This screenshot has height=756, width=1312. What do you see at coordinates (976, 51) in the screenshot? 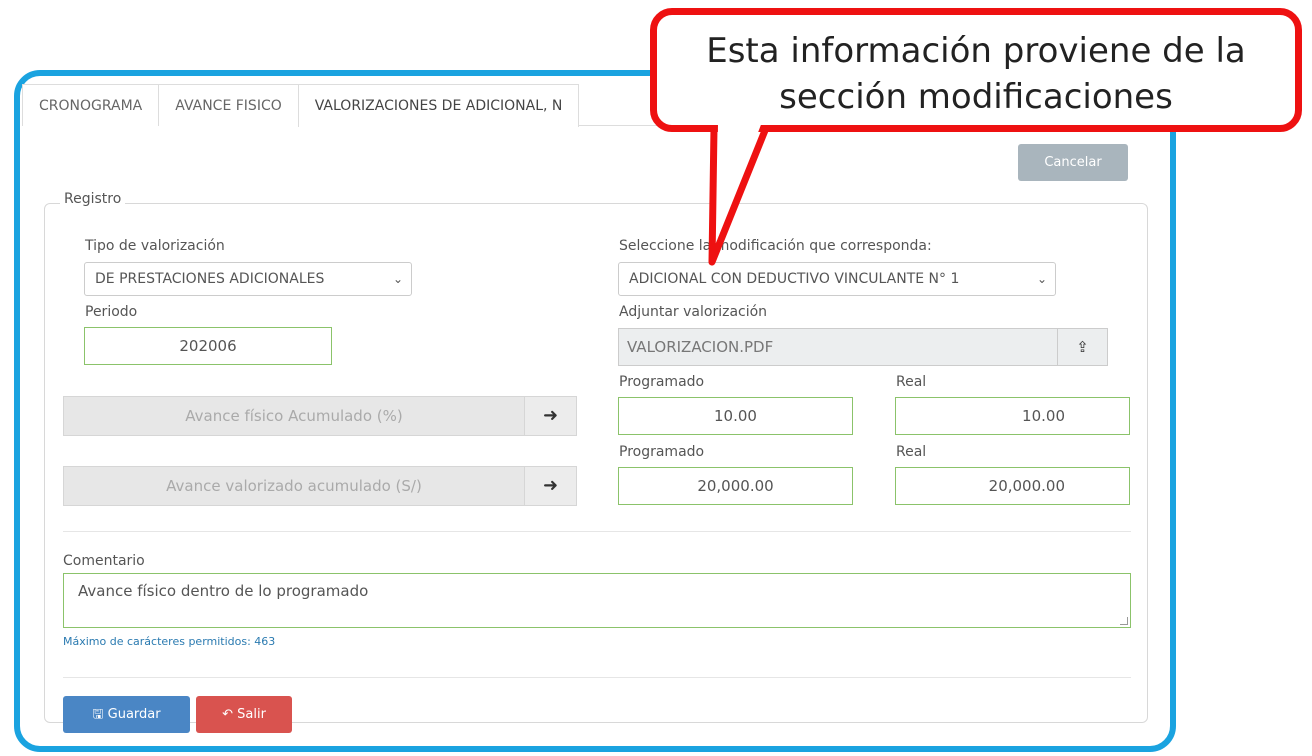
I see `callout-line-1: Esta información proviene de la` at bounding box center [976, 51].